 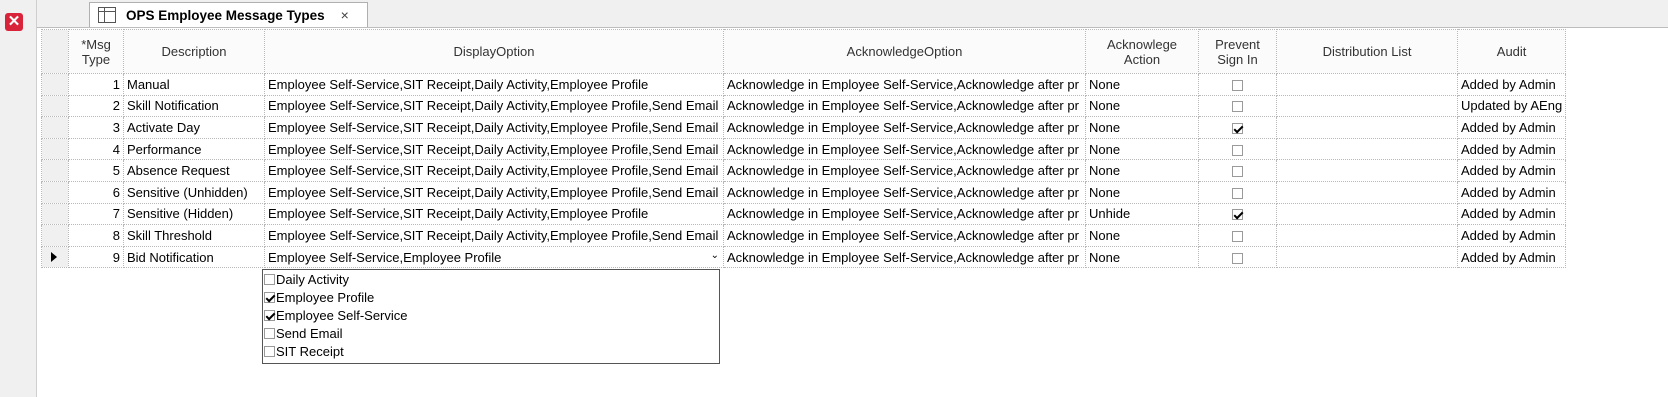 I want to click on col-audit: Audit, so click(x=1511, y=51).